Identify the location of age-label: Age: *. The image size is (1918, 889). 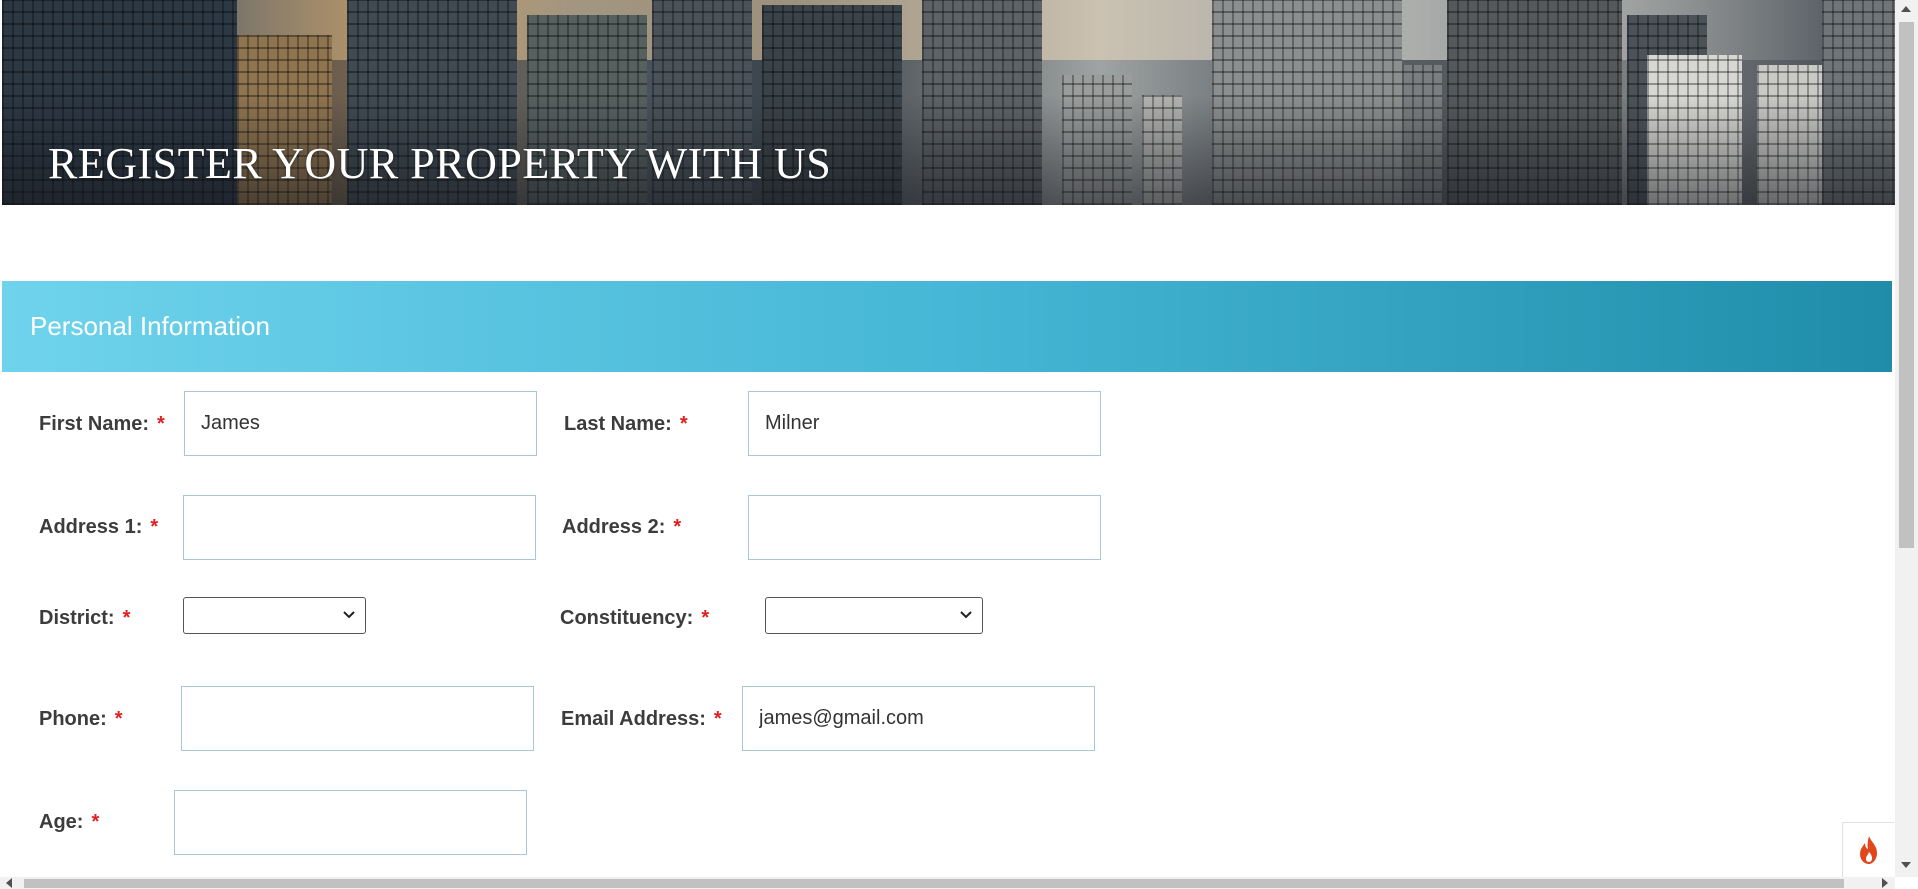
(69, 822).